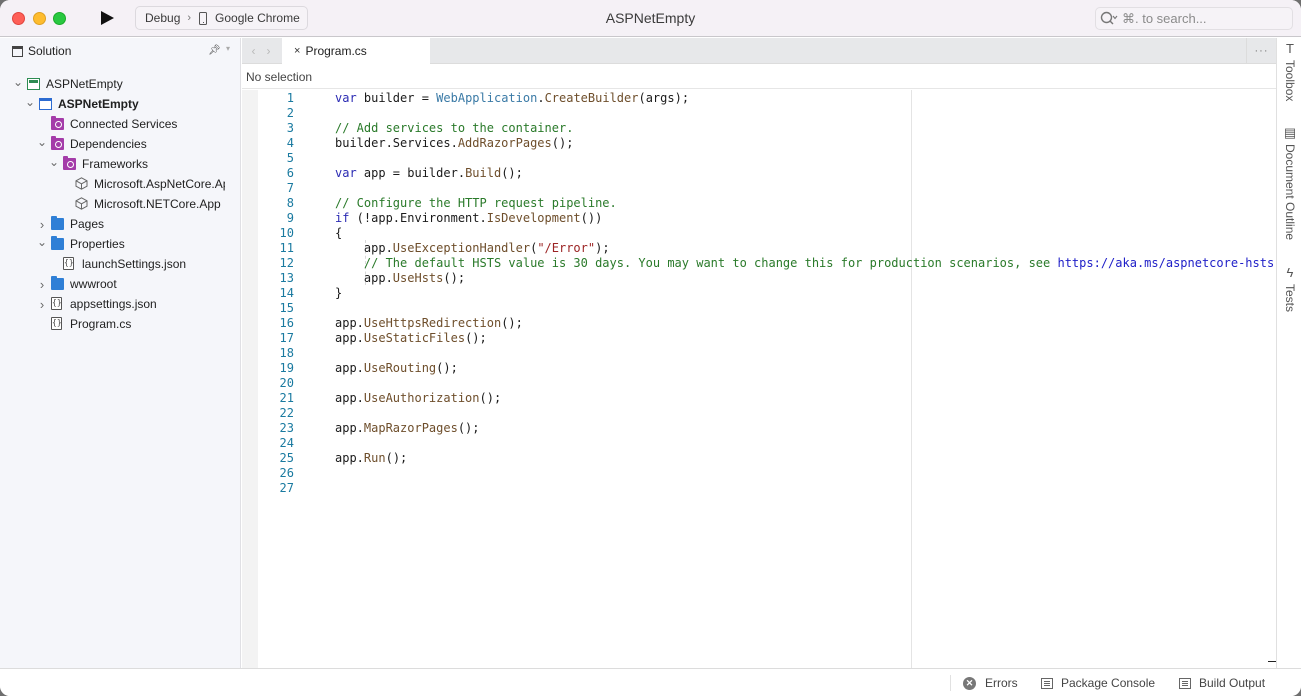 This screenshot has height=696, width=1301. Describe the element at coordinates (1290, 289) in the screenshot. I see `tests-pad-tab: ϟ Tests` at that location.